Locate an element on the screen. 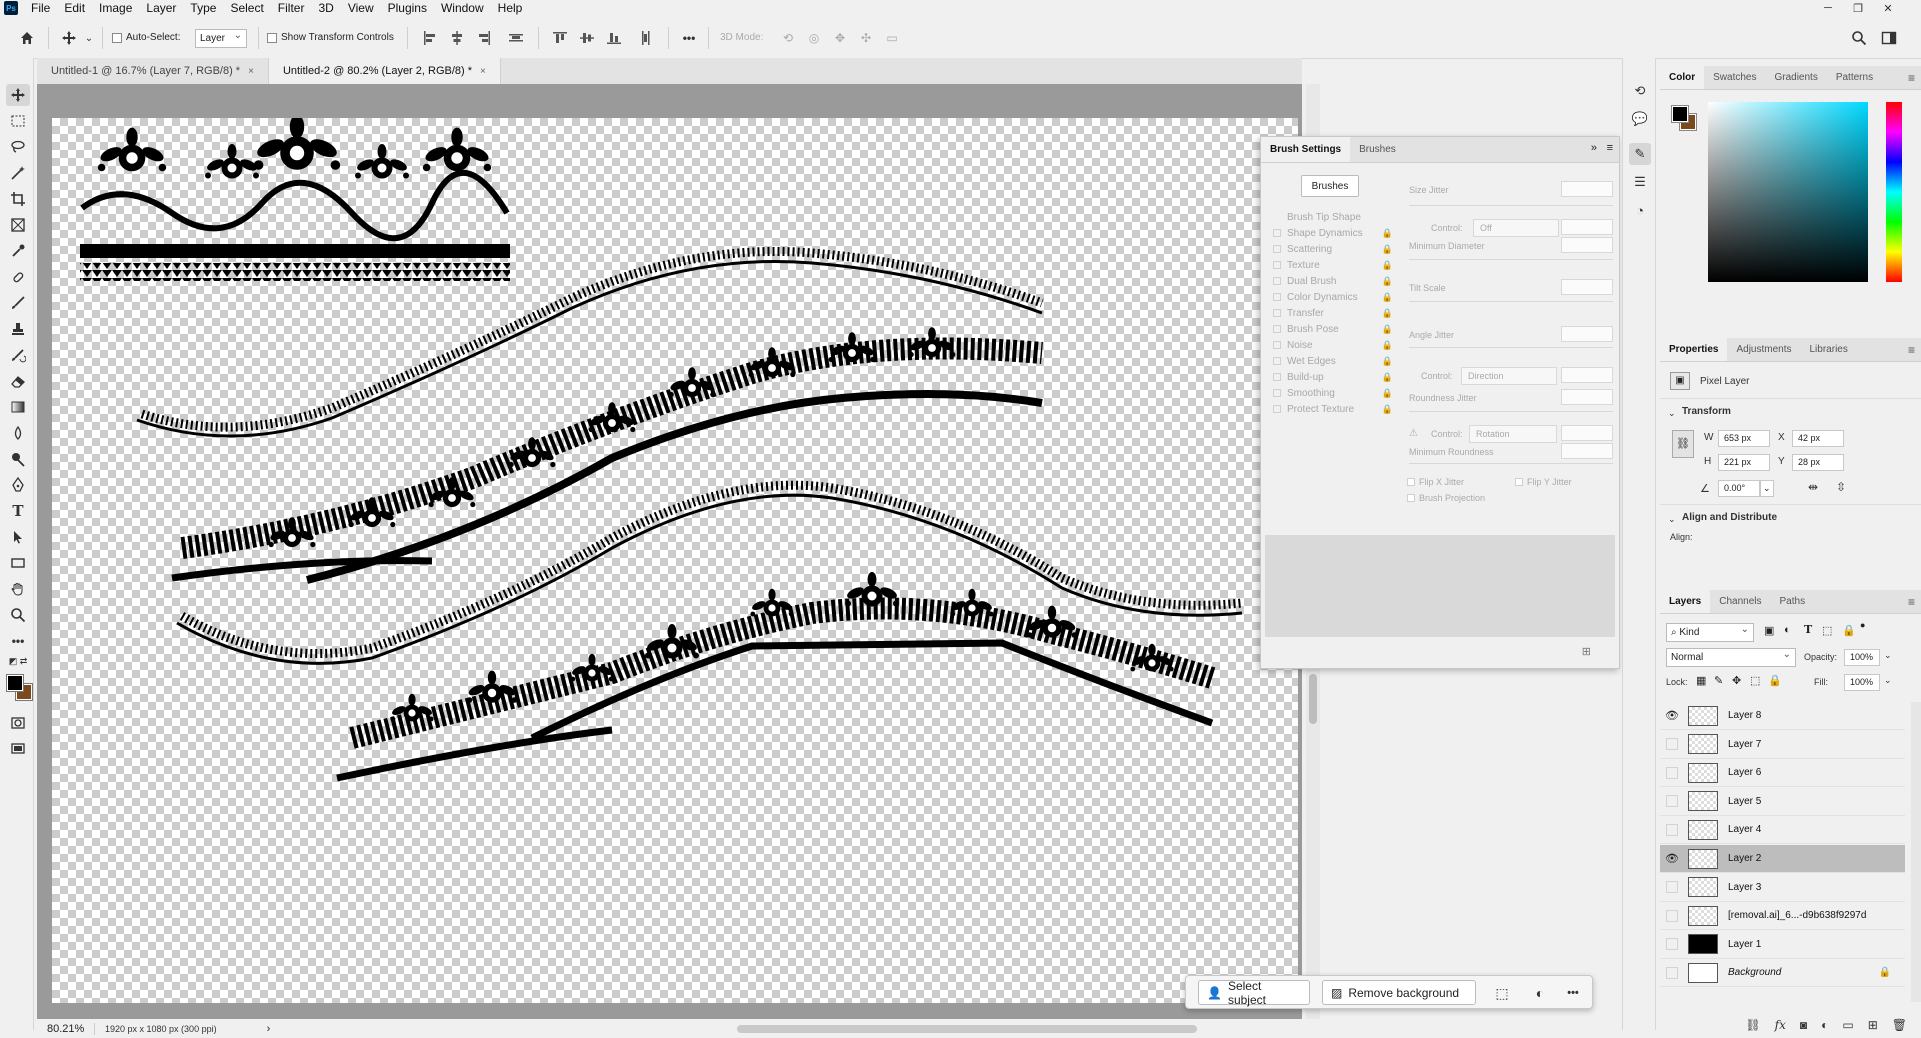  brush-option: Brush Pose 🔒 is located at coordinates (1337, 329).